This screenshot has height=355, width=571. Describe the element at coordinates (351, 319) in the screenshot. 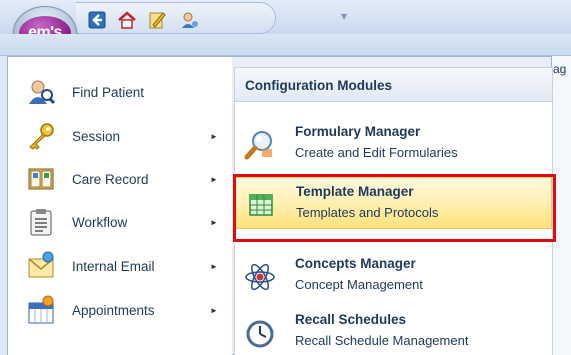

I see `submenu-item-title: Recall Schedules` at that location.